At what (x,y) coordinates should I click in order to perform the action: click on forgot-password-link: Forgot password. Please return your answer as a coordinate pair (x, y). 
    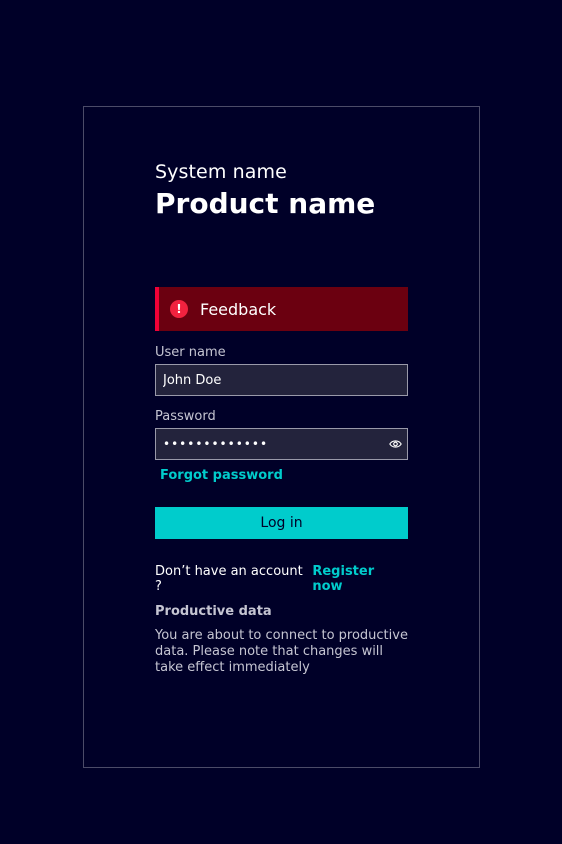
    Looking at the image, I should click on (221, 475).